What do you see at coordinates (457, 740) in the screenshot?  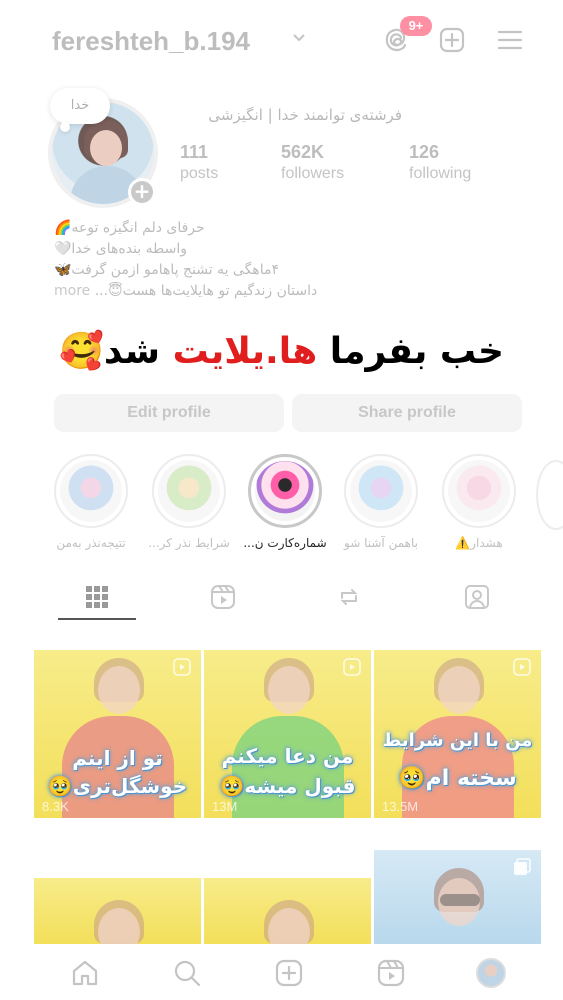 I see `post-text: من با این شرایط` at bounding box center [457, 740].